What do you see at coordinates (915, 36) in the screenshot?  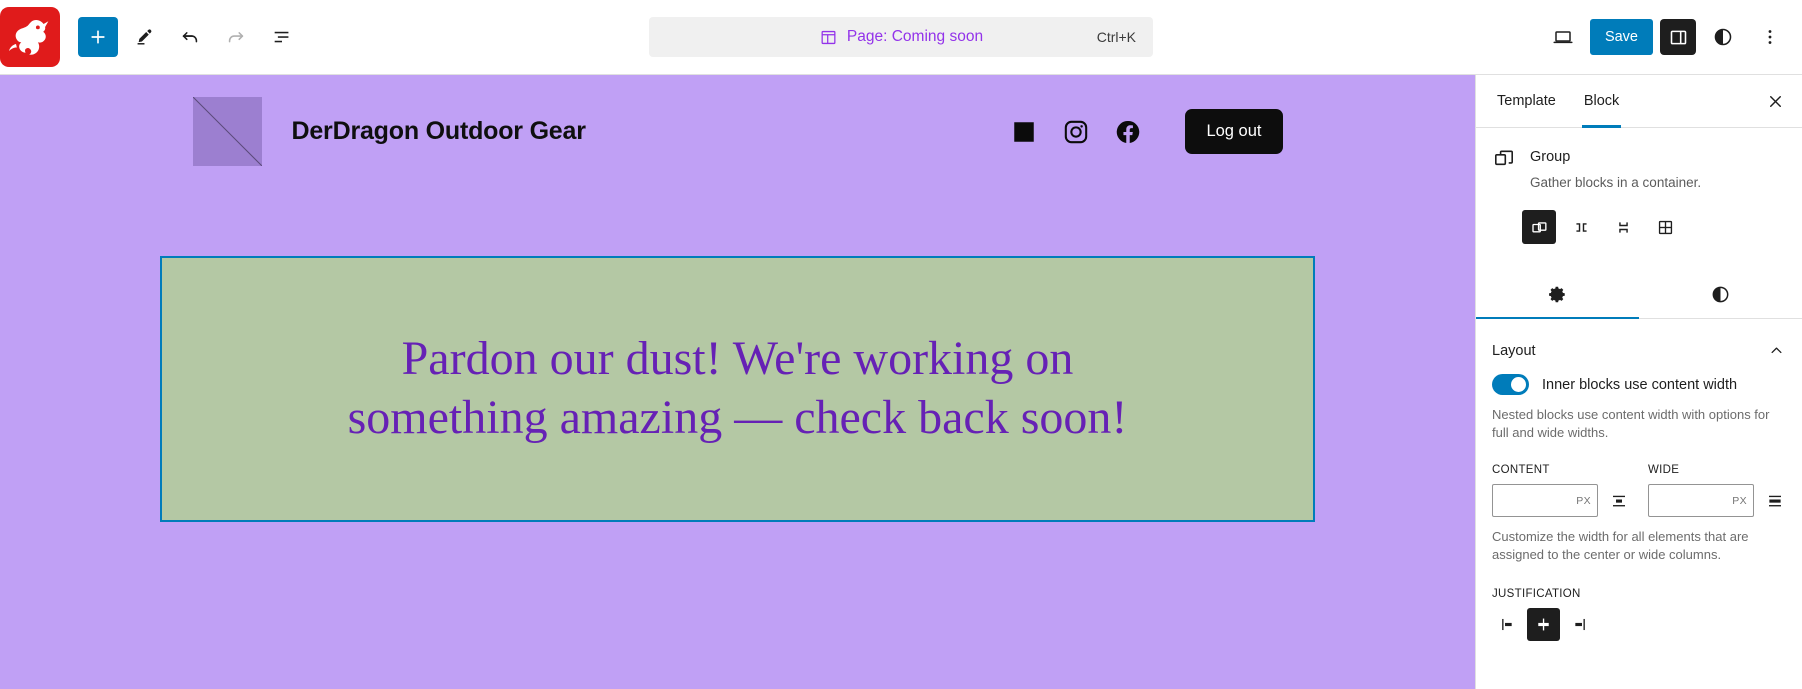 I see `command-bar-label: Page: Coming soon` at bounding box center [915, 36].